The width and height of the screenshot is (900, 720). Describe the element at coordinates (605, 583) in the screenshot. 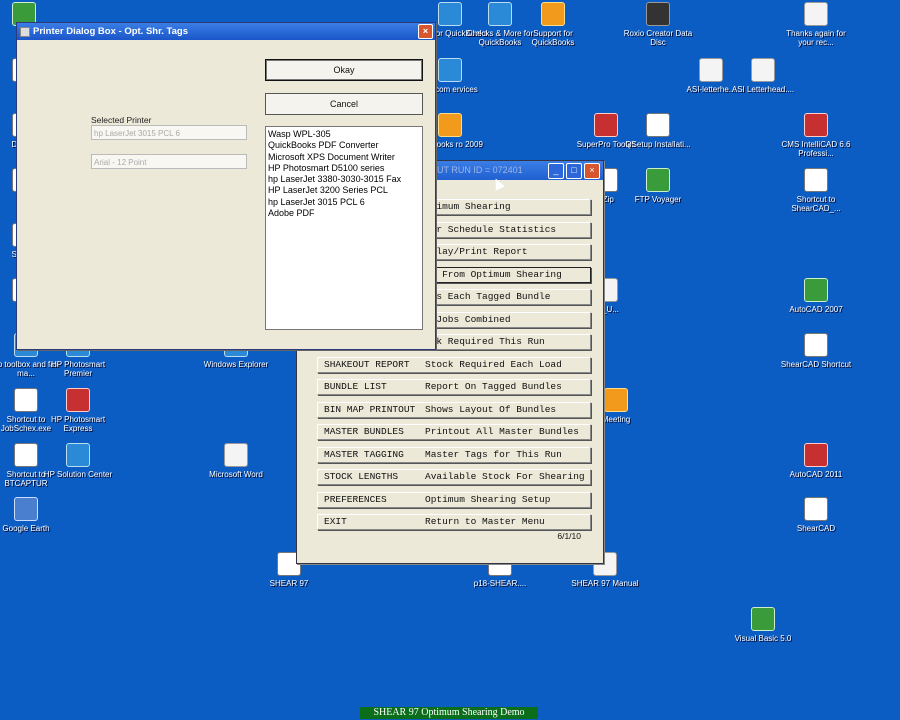

I see `desktop-icon-label: SHEAR 97 Manual` at that location.